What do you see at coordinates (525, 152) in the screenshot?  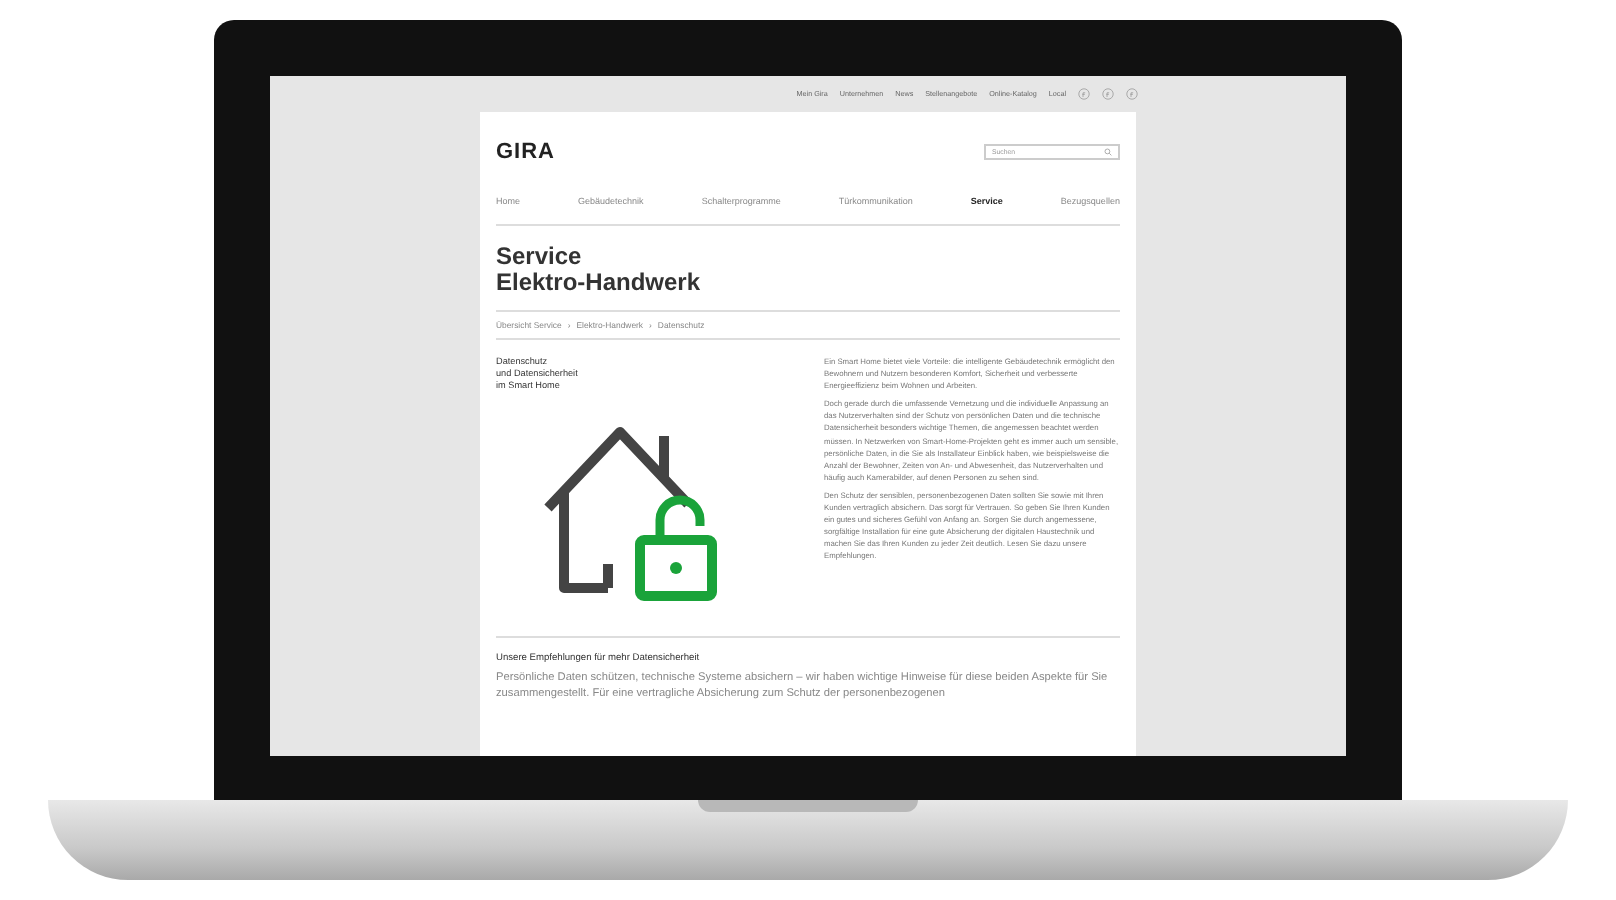 I see `logo: GIRA` at bounding box center [525, 152].